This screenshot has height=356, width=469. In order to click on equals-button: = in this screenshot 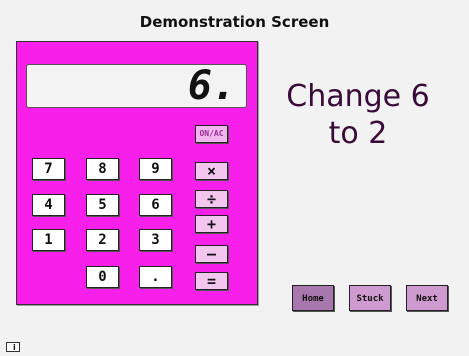, I will do `click(211, 281)`.